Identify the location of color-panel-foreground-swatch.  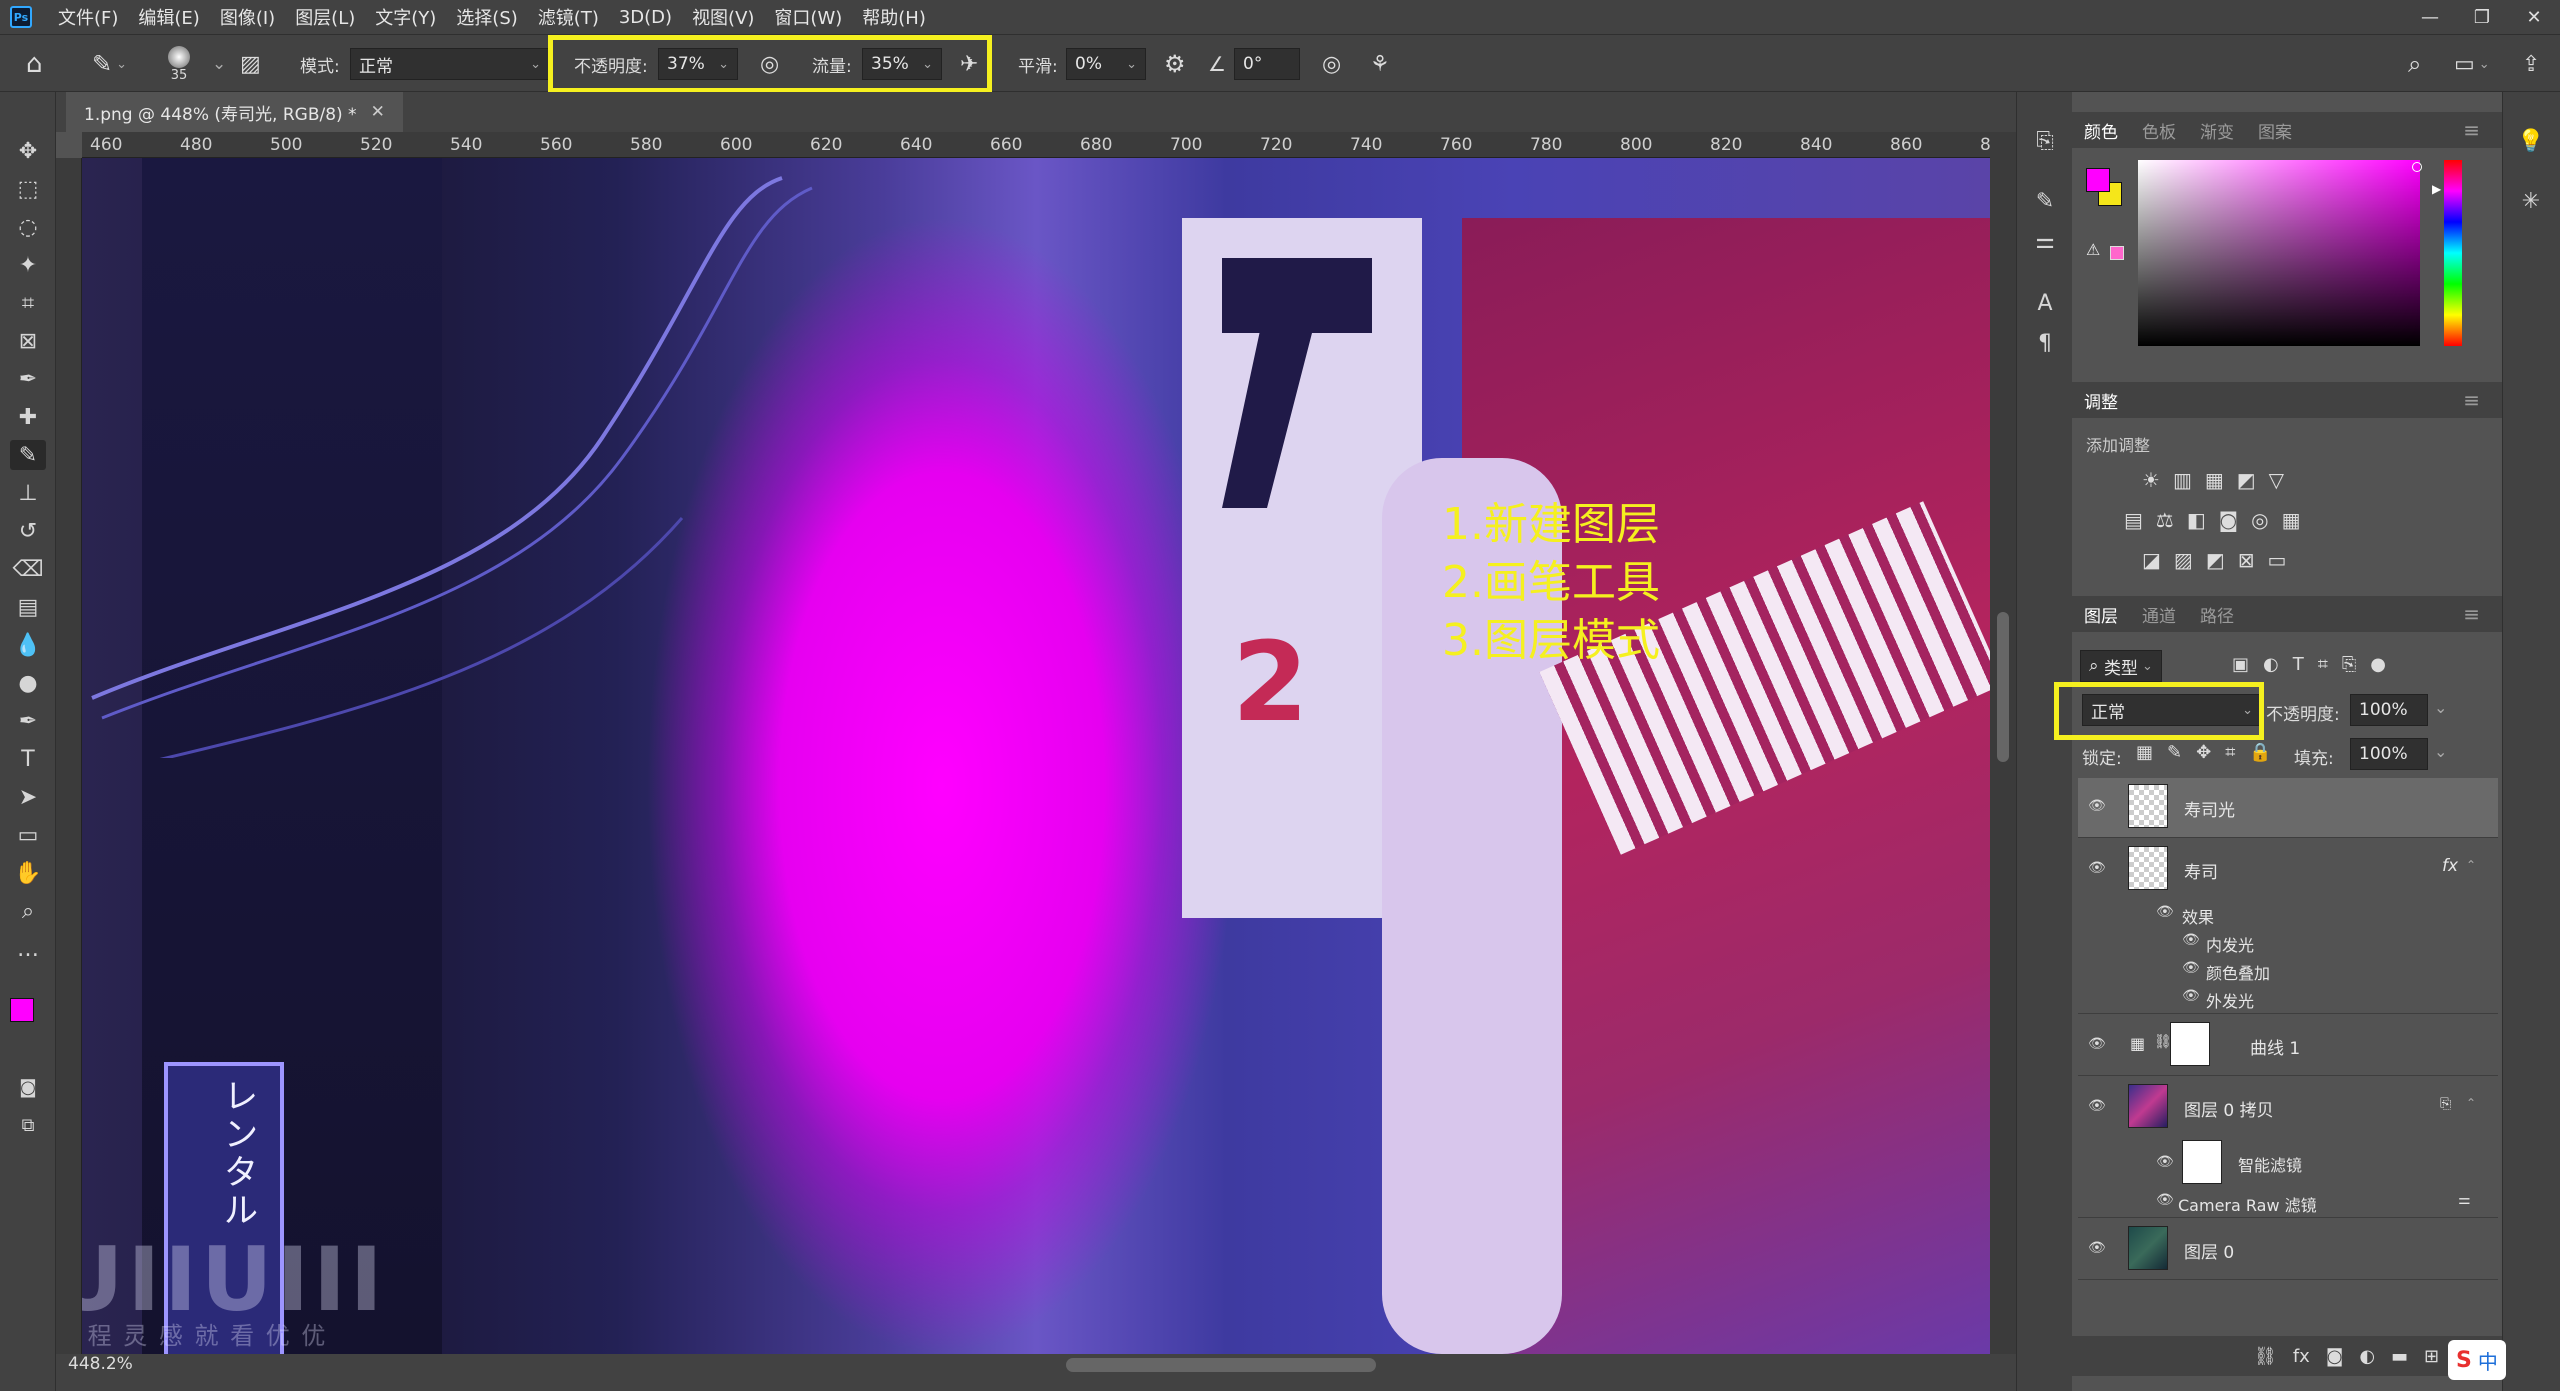
(2098, 180).